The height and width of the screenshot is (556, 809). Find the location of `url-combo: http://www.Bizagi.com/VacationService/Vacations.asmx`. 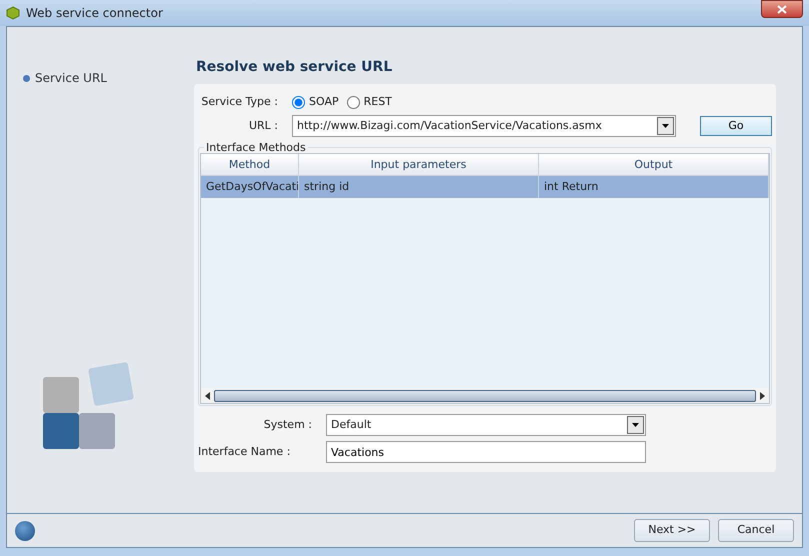

url-combo: http://www.Bizagi.com/VacationService/Vacations.asmx is located at coordinates (484, 126).